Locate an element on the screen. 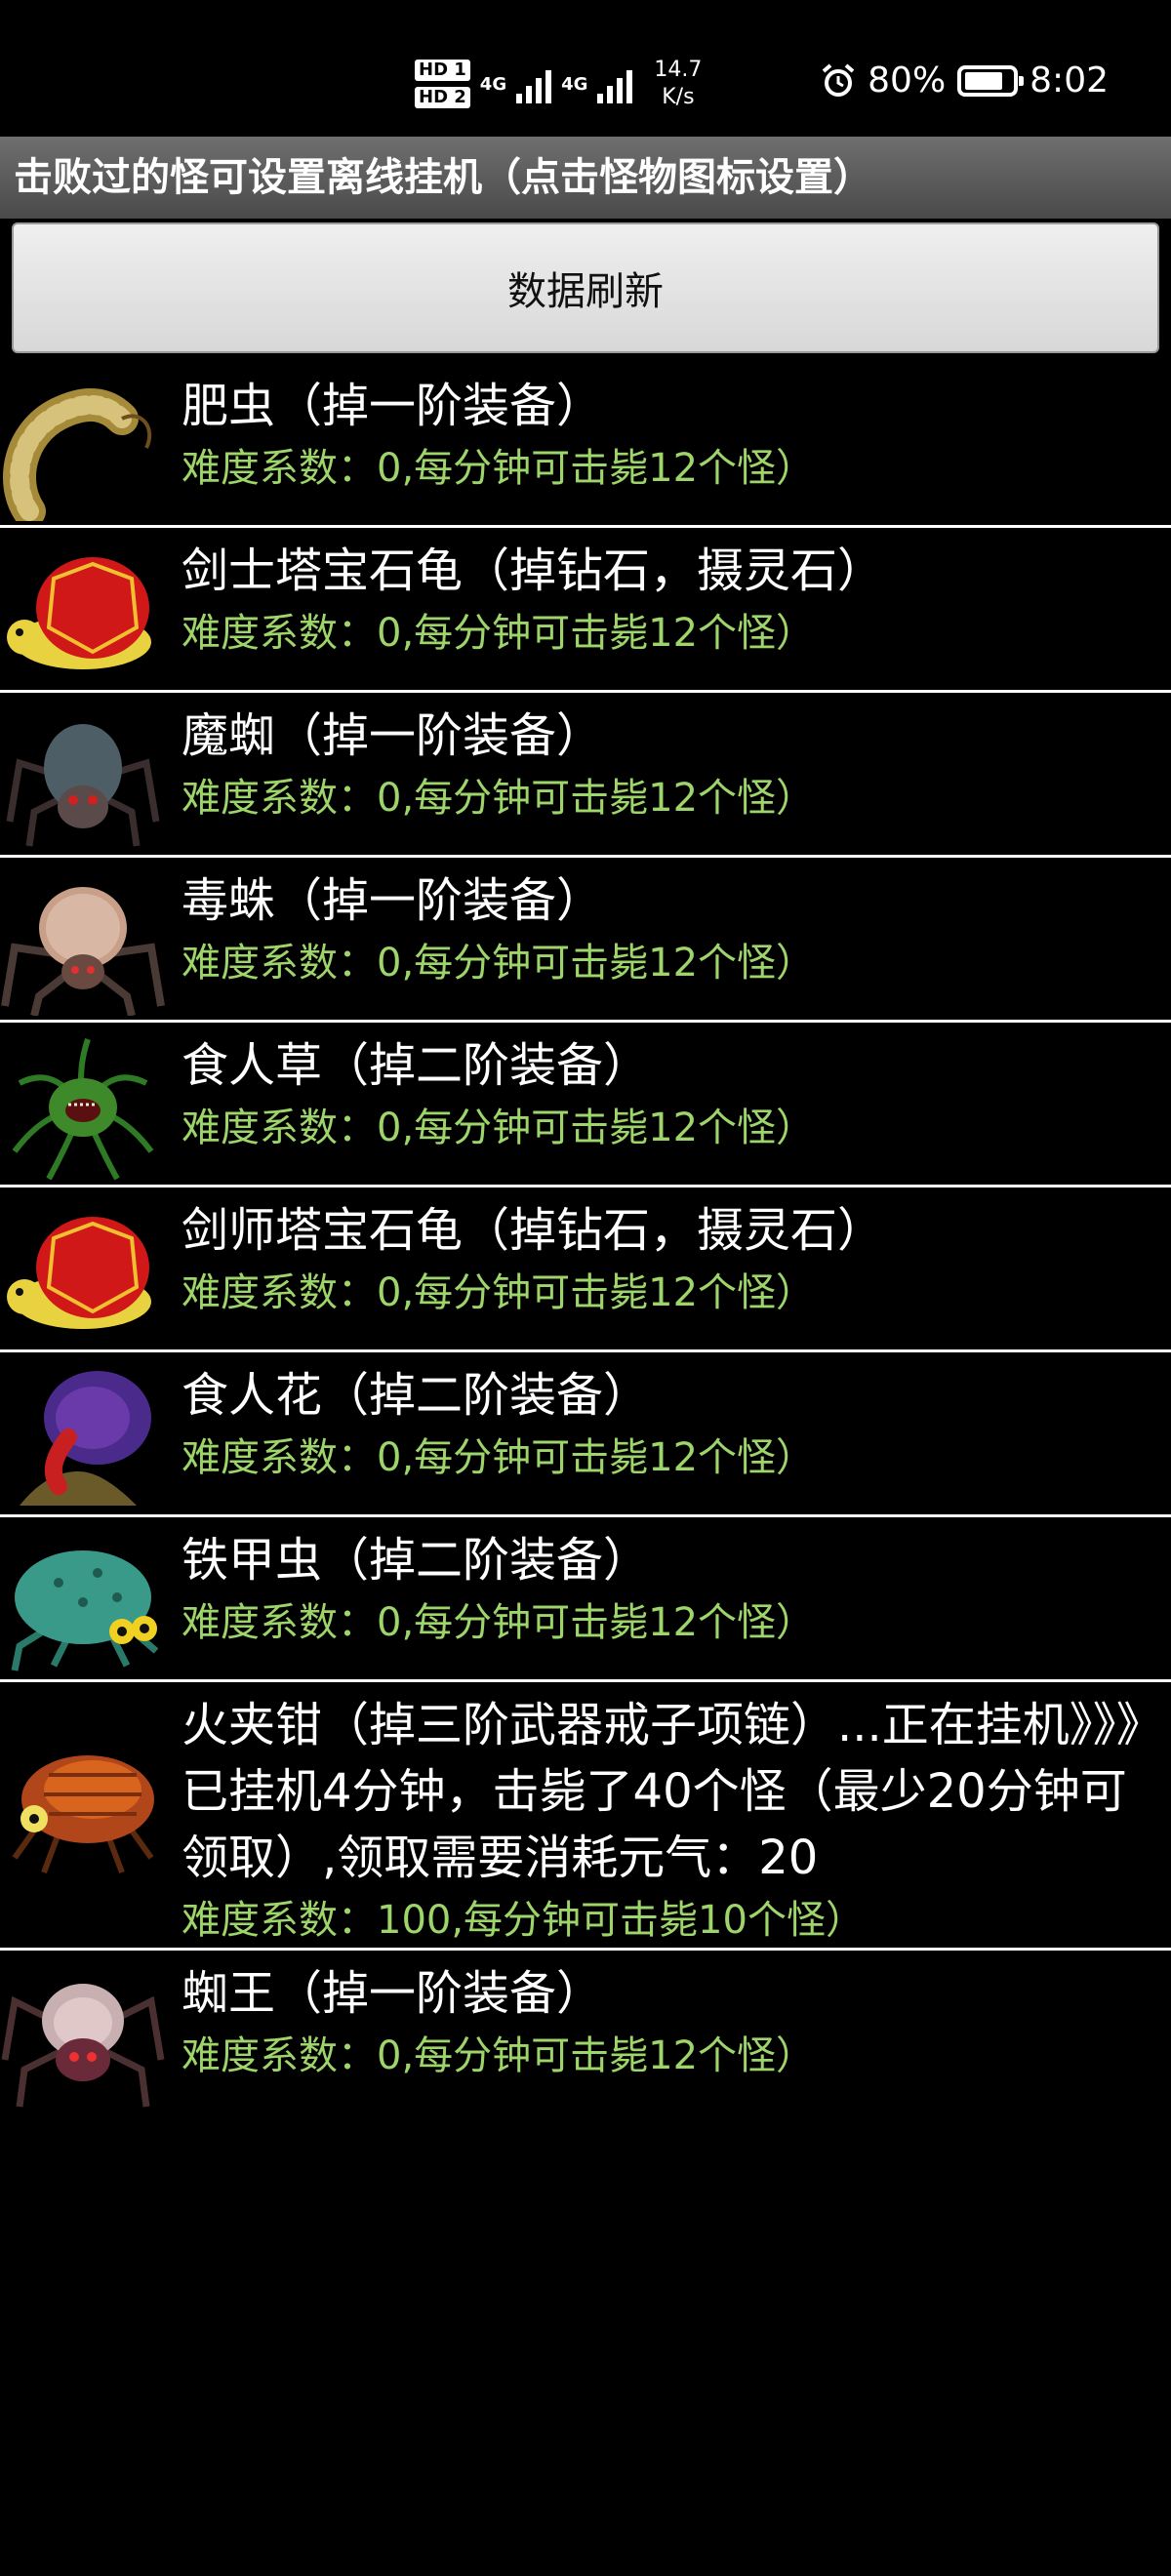  battery-icon is located at coordinates (991, 80).